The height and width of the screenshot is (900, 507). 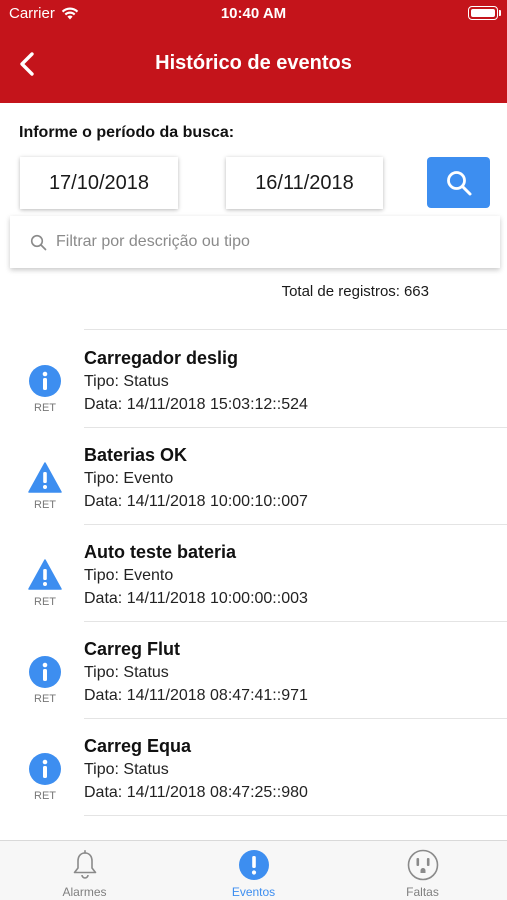 I want to click on tab-label: Alarmes, so click(x=84, y=892).